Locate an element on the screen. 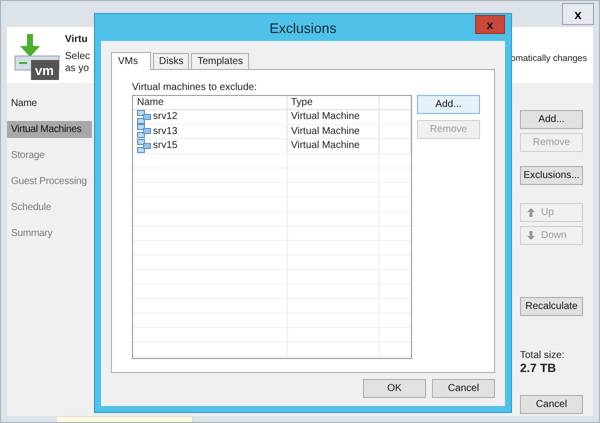  total-size-value: 2.7 TB is located at coordinates (539, 368).